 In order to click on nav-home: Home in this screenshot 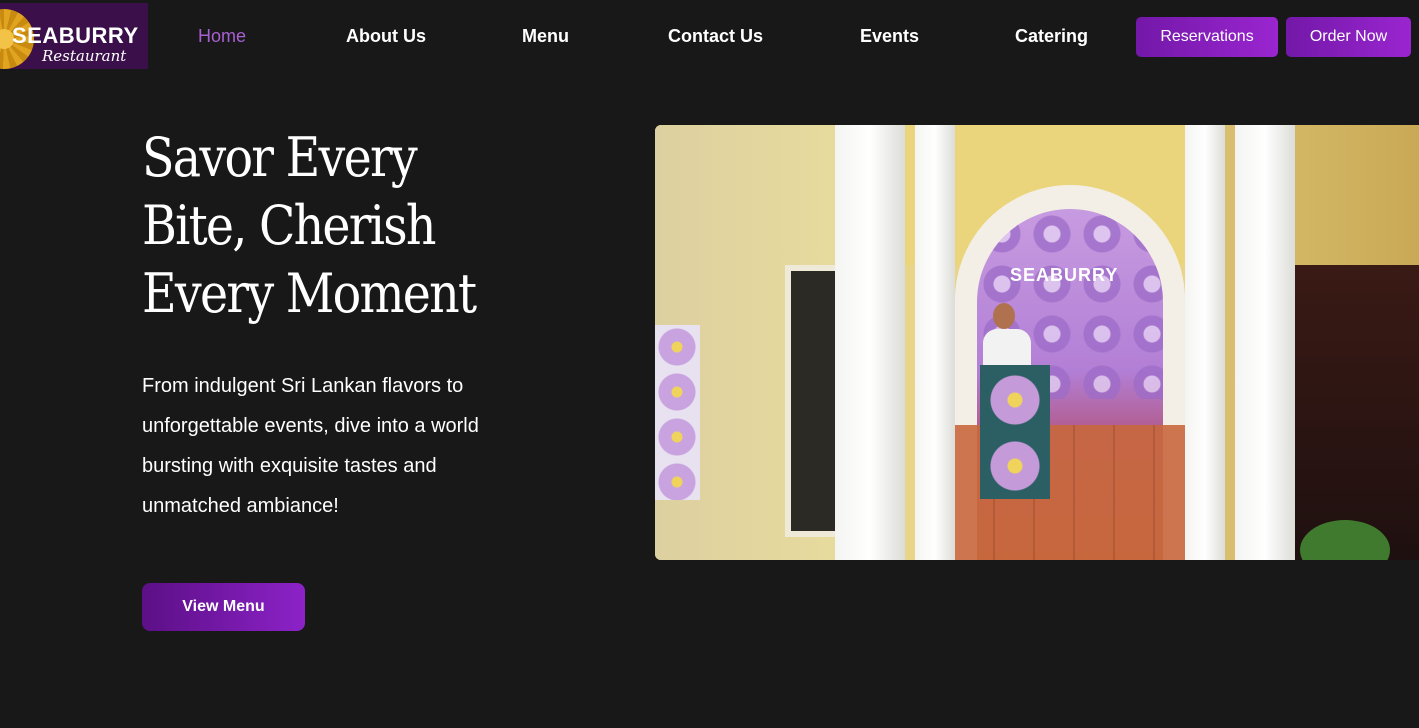, I will do `click(222, 36)`.